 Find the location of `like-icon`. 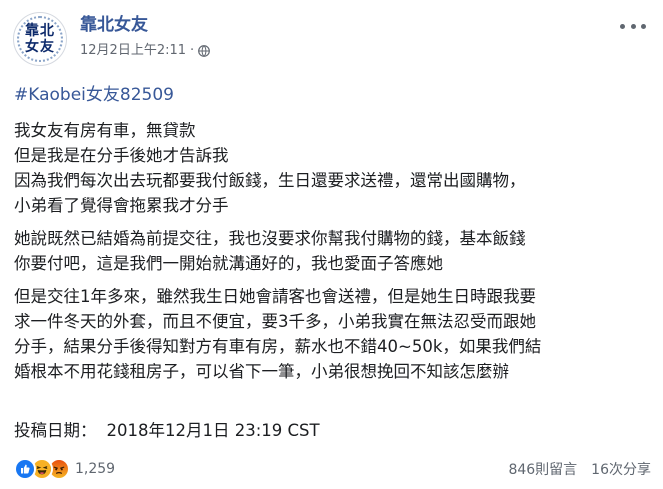

like-icon is located at coordinates (25, 469).